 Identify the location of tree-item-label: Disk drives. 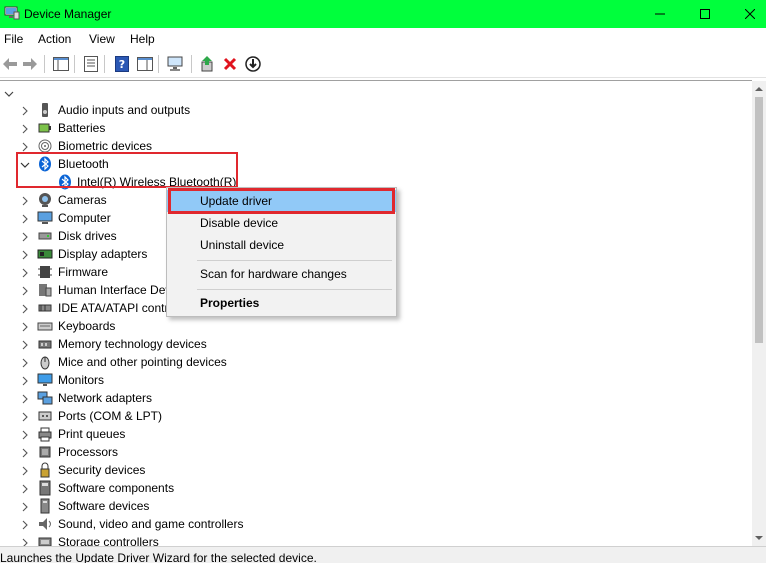
(87, 236).